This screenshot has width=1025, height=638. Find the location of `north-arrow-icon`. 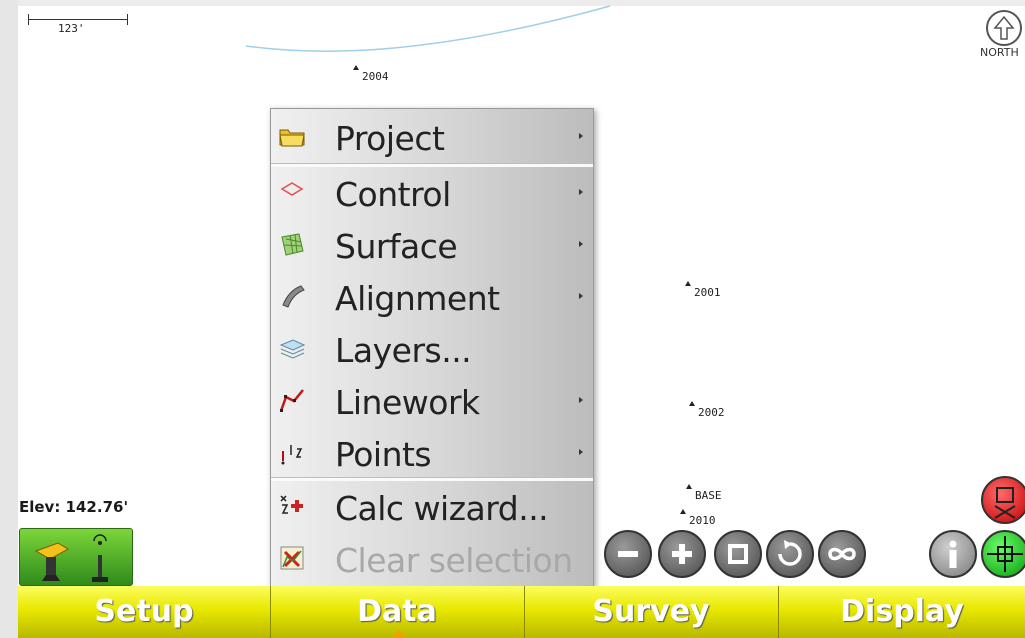

north-arrow-icon is located at coordinates (1004, 28).